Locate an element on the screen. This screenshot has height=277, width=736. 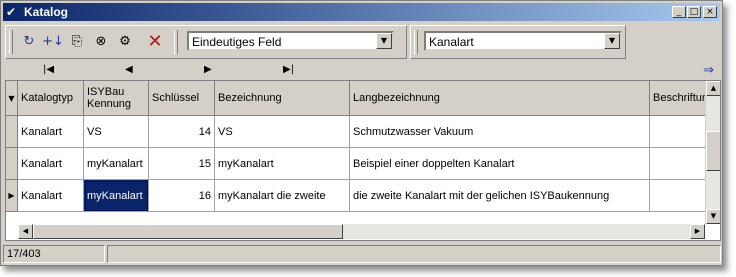
binoculars-find-icon: ⊗ is located at coordinates (101, 42).